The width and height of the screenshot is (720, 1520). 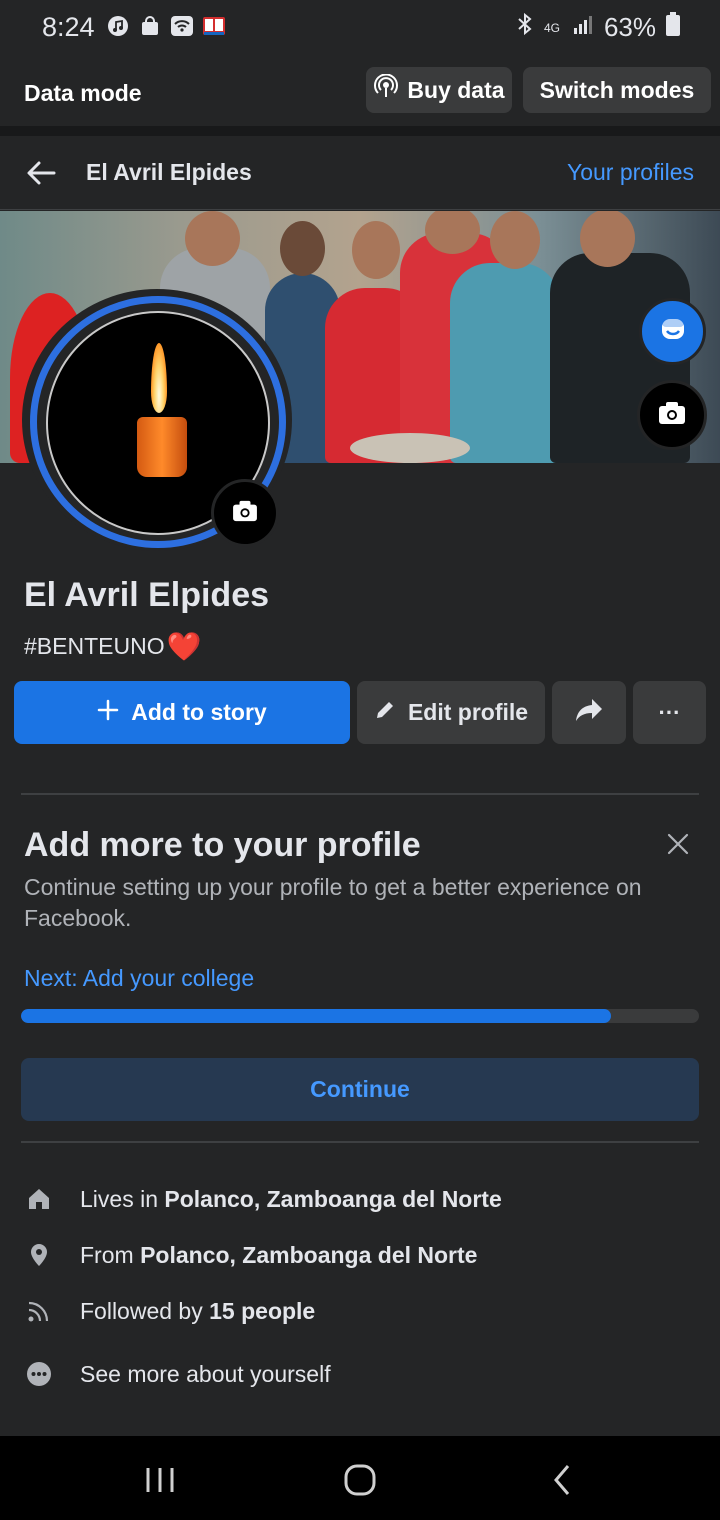 I want to click on plus-icon, so click(x=108, y=713).